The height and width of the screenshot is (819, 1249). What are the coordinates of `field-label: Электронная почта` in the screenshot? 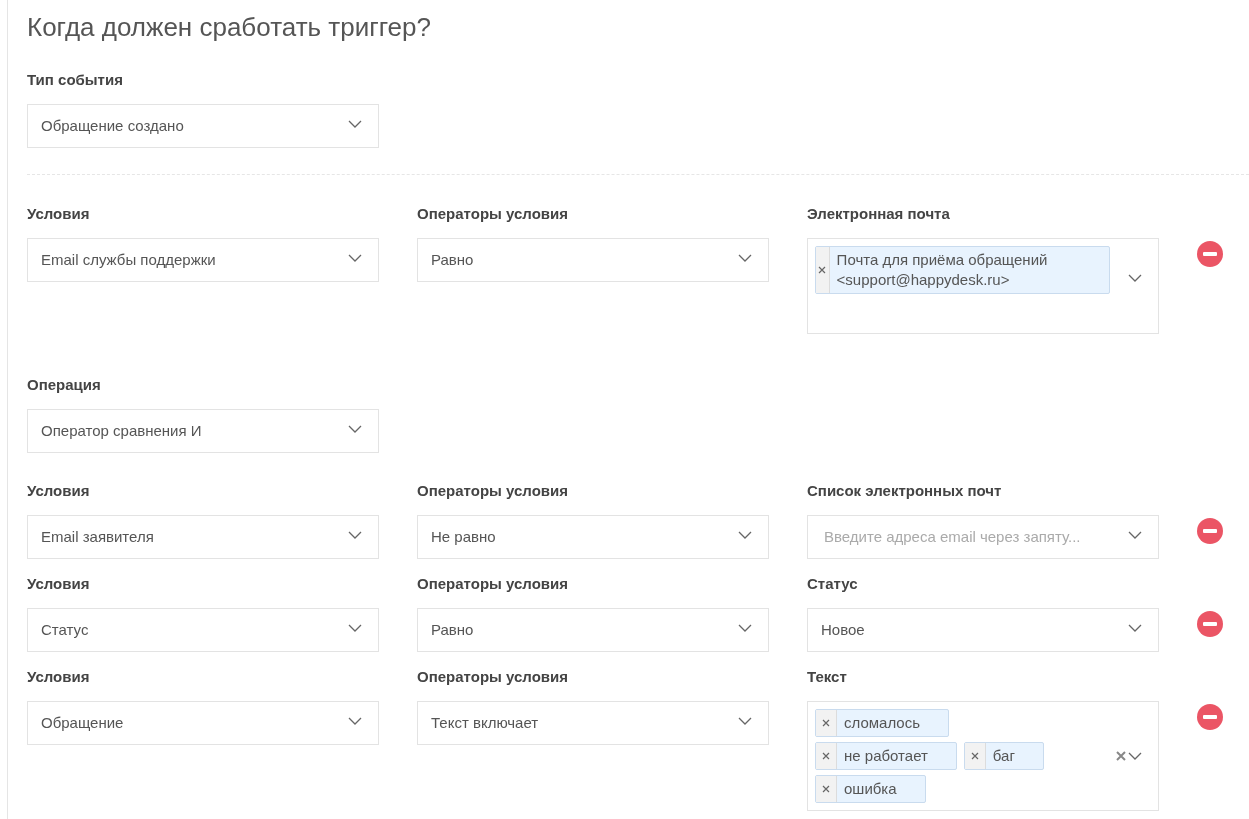 It's located at (879, 214).